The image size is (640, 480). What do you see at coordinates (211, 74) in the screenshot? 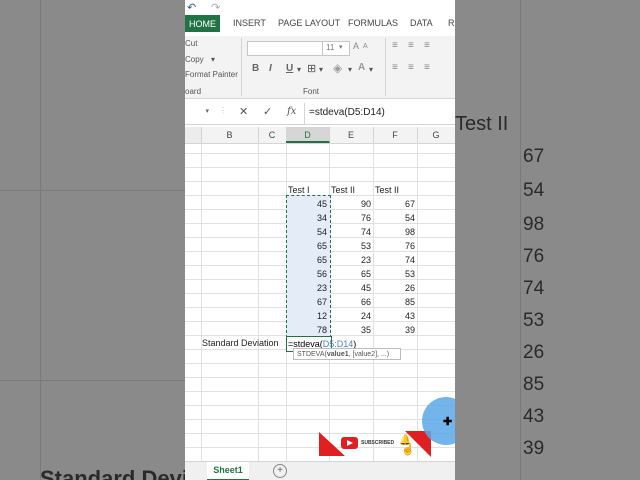
I see `format-painter-button: Format Painter` at bounding box center [211, 74].